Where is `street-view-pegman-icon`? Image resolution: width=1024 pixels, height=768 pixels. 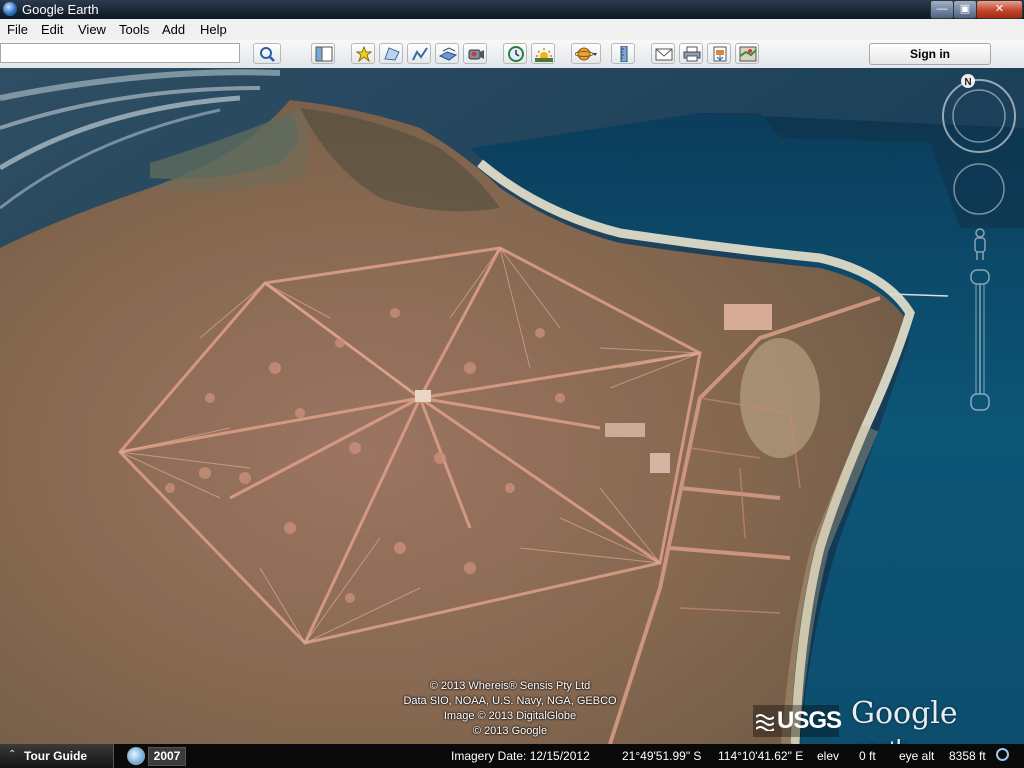
street-view-pegman-icon is located at coordinates (980, 244).